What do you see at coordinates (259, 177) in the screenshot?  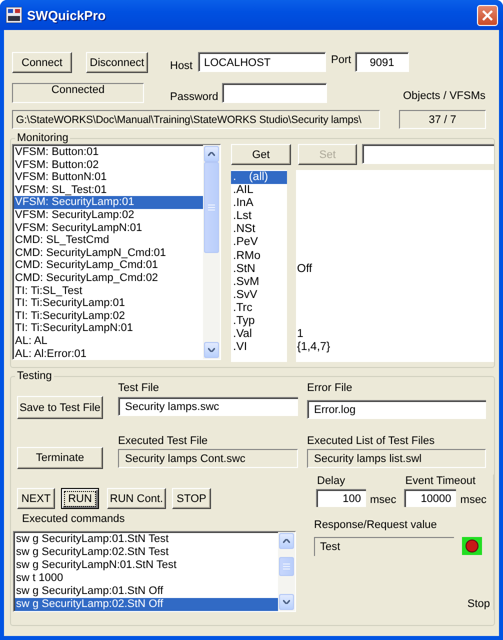 I see `attribute-item: . (all)` at bounding box center [259, 177].